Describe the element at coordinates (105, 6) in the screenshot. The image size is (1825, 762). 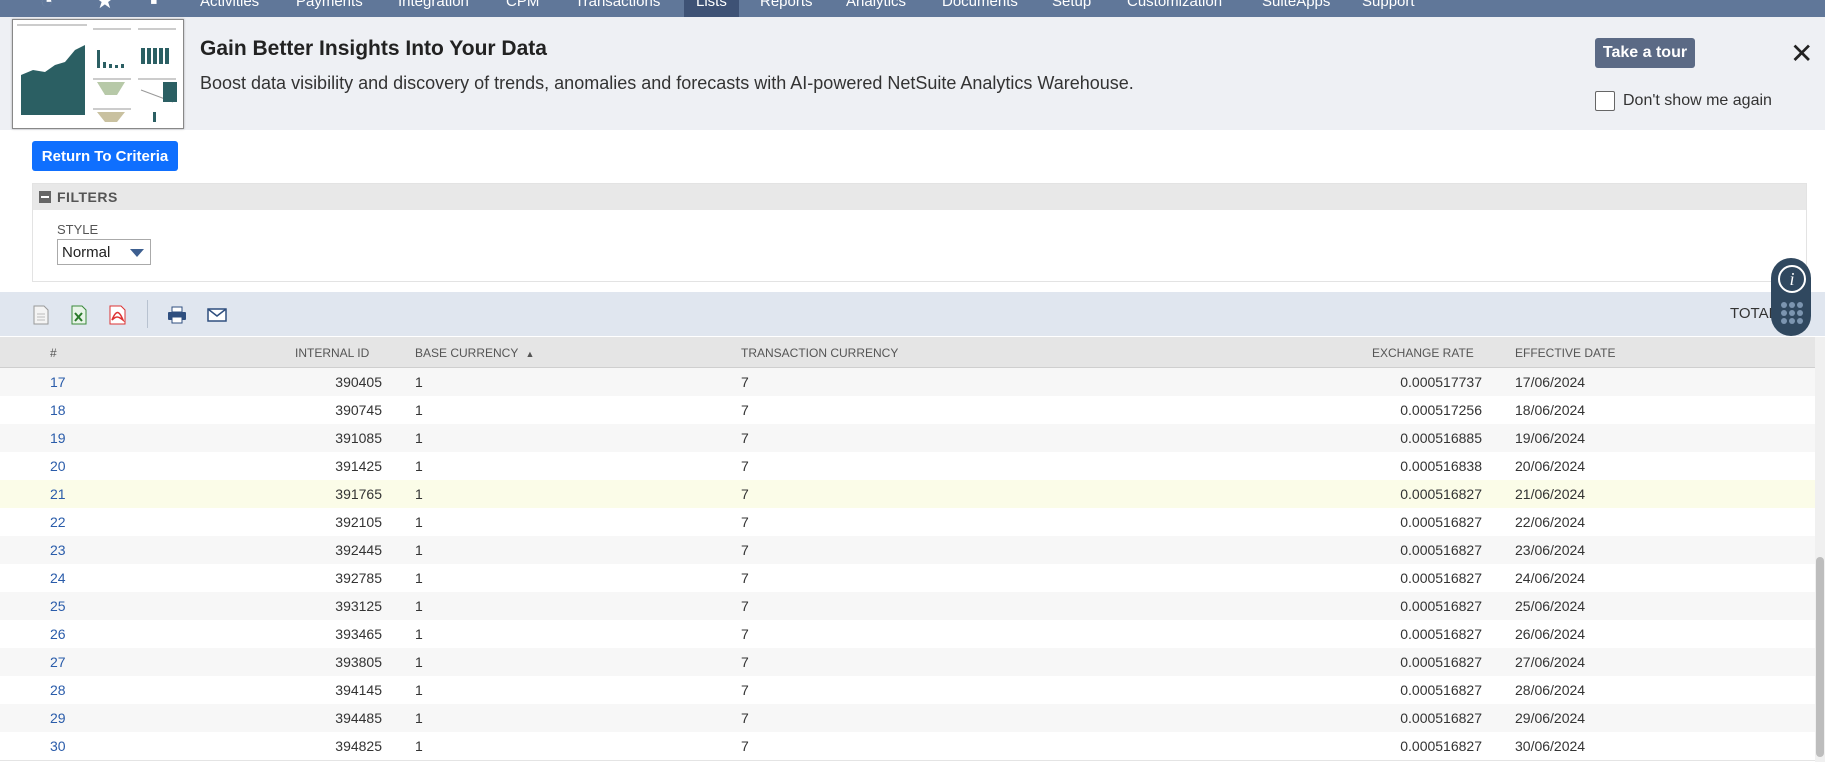
I see `star-icon: ★` at that location.